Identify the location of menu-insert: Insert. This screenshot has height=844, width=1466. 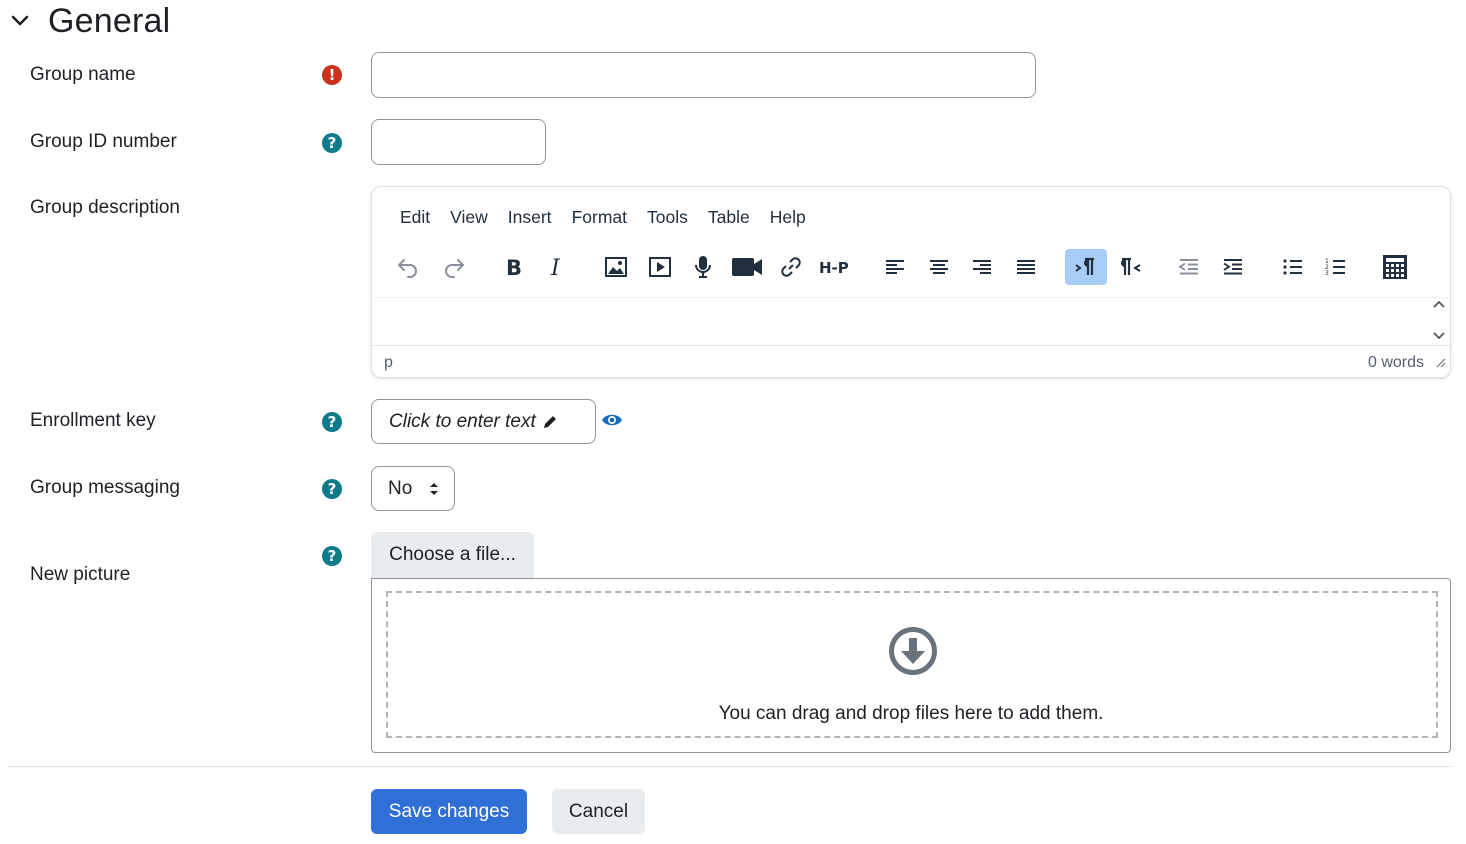
(530, 217).